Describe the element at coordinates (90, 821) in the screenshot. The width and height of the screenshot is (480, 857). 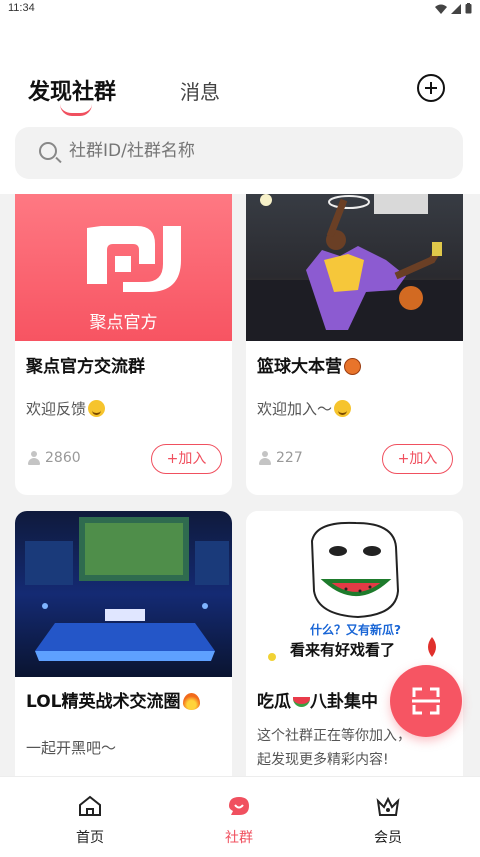
I see `nav-home: 首页` at that location.